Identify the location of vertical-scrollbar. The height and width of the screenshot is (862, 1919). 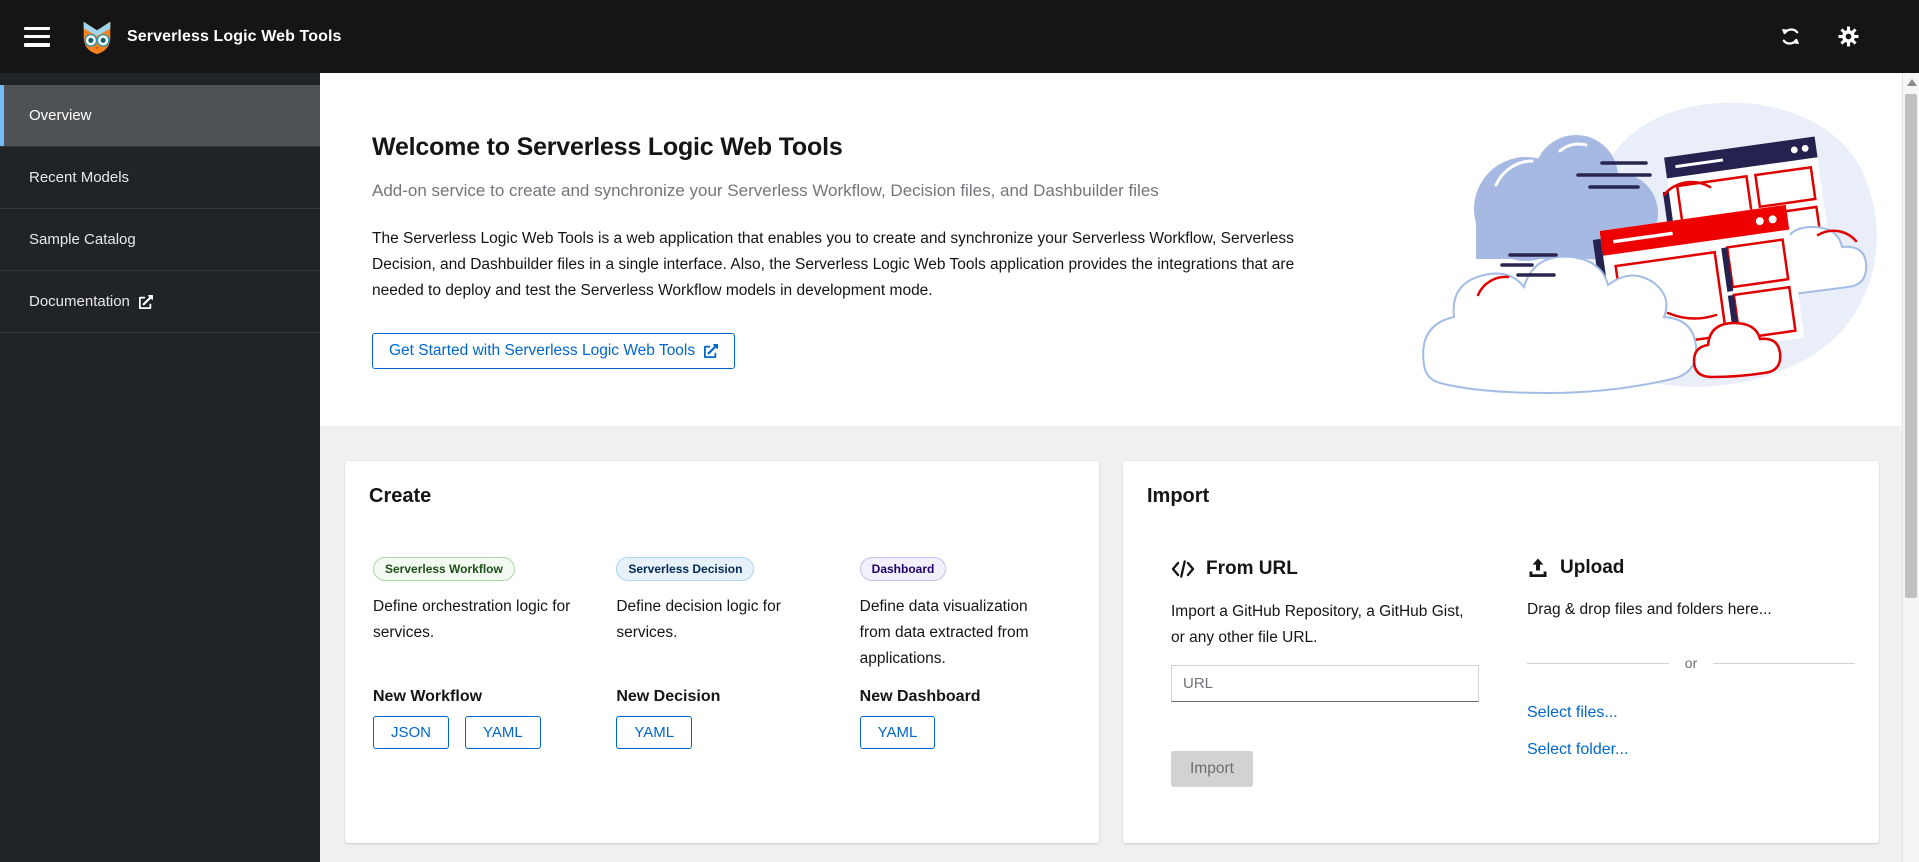
(1910, 467).